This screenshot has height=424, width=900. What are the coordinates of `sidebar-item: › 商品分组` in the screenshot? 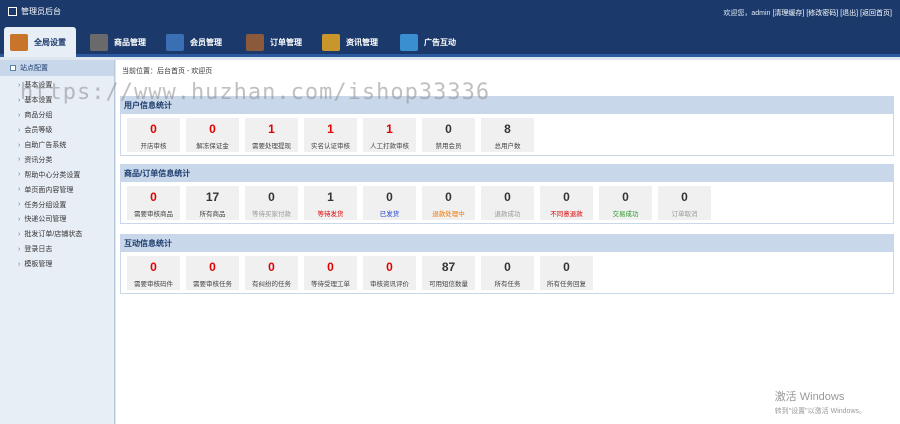 It's located at (66, 115).